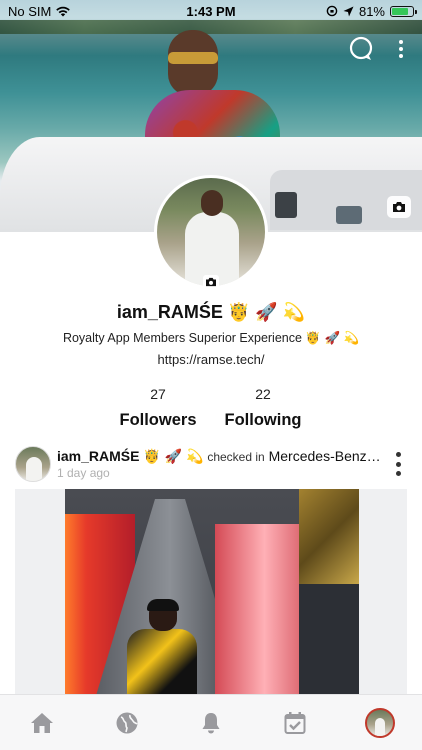 The height and width of the screenshot is (750, 422). What do you see at coordinates (348, 11) in the screenshot?
I see `location-arrow-icon` at bounding box center [348, 11].